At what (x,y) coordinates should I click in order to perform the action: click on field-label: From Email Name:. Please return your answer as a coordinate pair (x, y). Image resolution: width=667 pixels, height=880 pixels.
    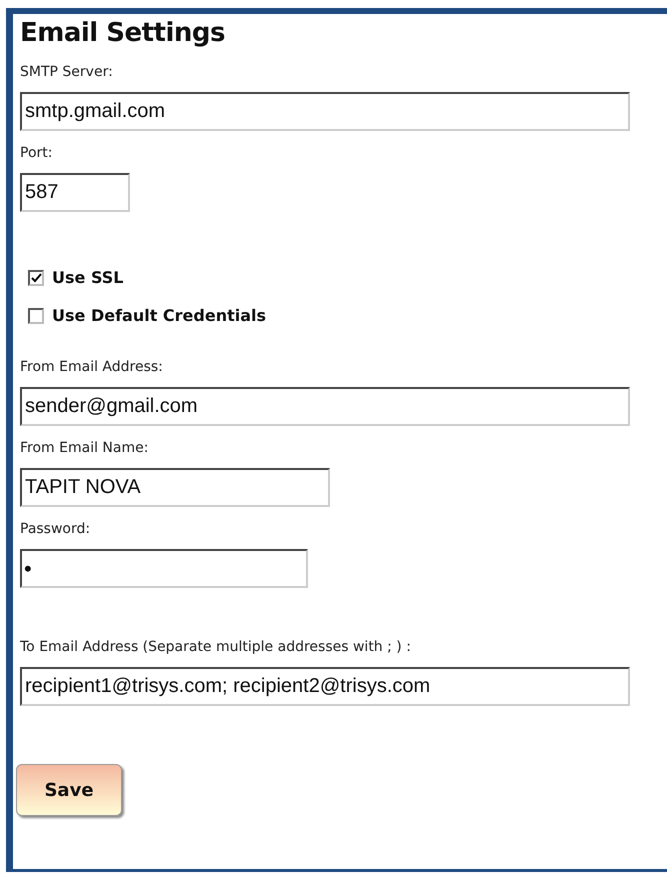
    Looking at the image, I should click on (85, 448).